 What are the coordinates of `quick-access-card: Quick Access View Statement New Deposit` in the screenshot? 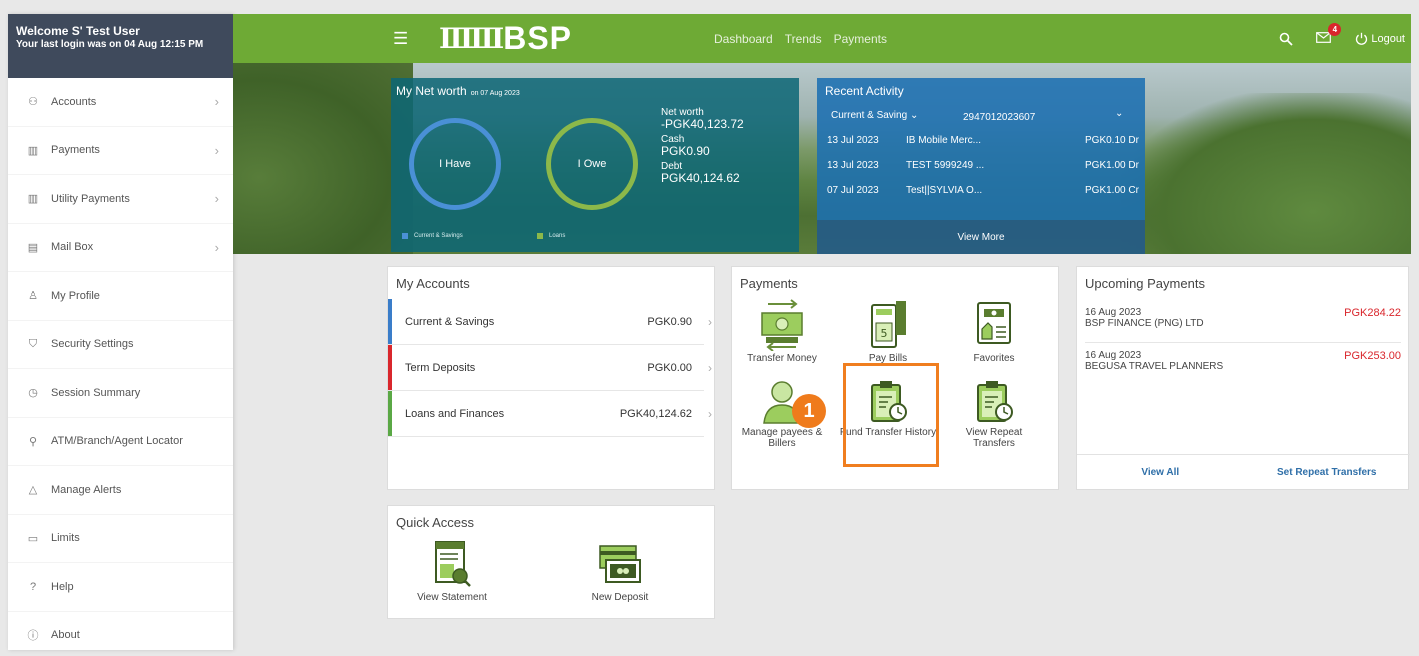 It's located at (551, 562).